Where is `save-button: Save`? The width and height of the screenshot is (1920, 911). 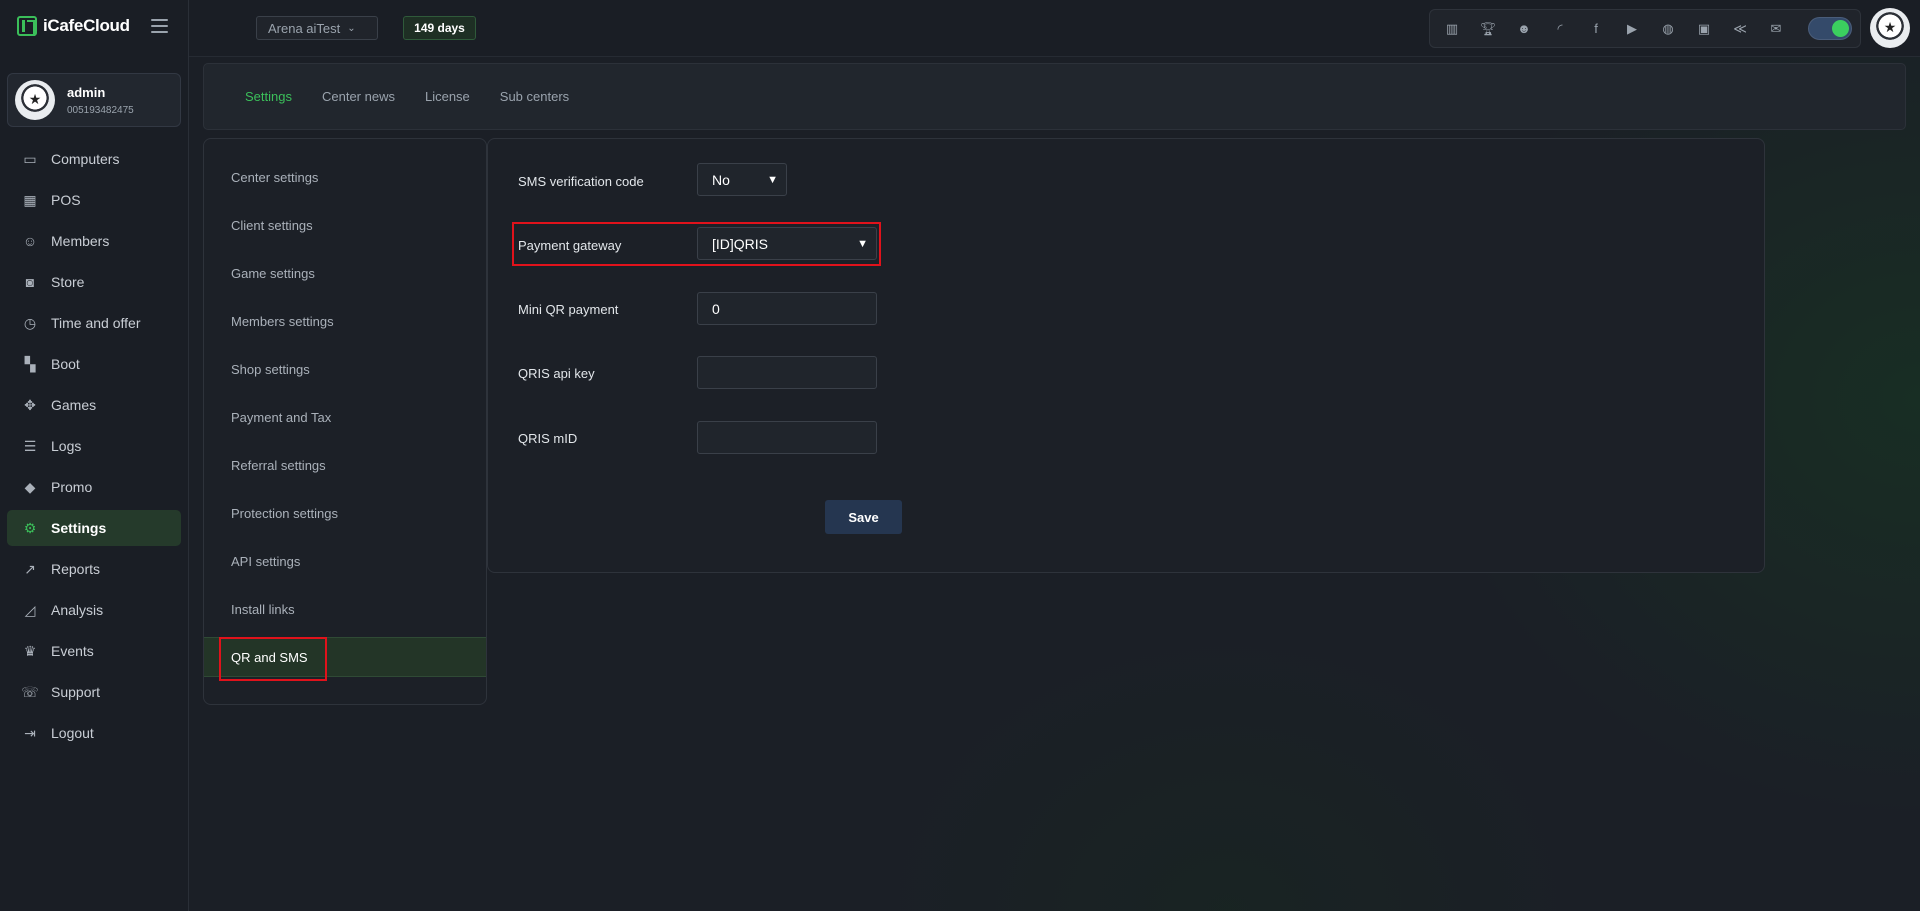
save-button: Save is located at coordinates (863, 517).